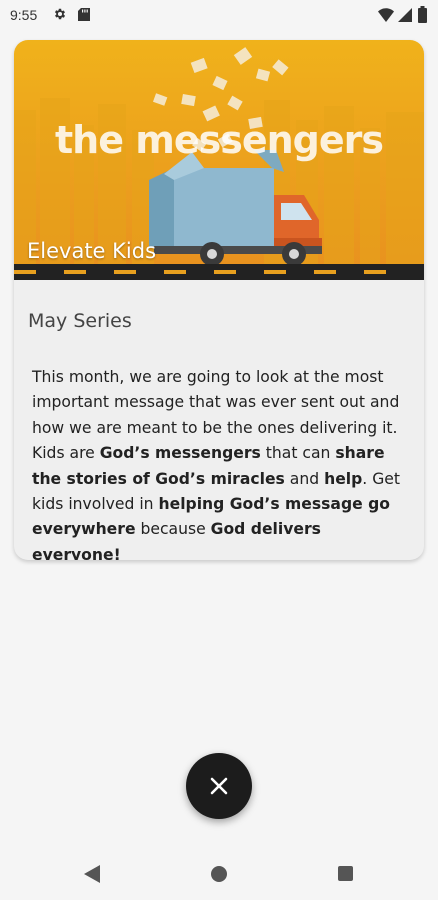 Image resolution: width=438 pixels, height=900 pixels. Describe the element at coordinates (219, 140) in the screenshot. I see `banner-title: the messengers` at that location.